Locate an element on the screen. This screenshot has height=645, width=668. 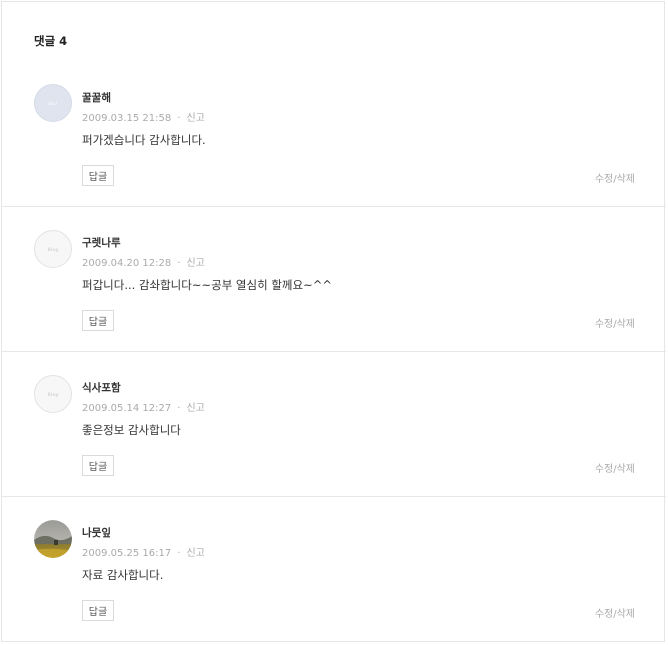
comment-meta: 2009.05.25 16:17 · 신고 is located at coordinates (143, 551).